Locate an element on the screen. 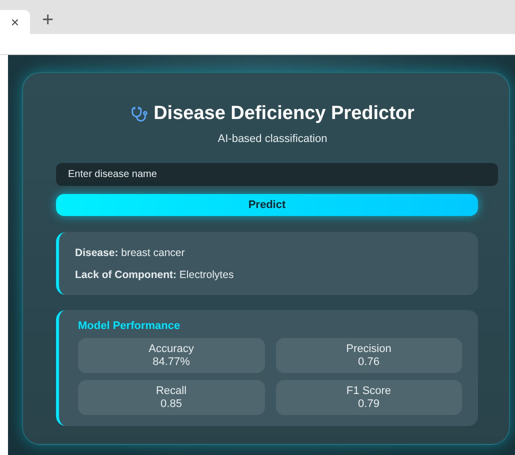 This screenshot has height=455, width=515. metric-name: Accuracy is located at coordinates (171, 349).